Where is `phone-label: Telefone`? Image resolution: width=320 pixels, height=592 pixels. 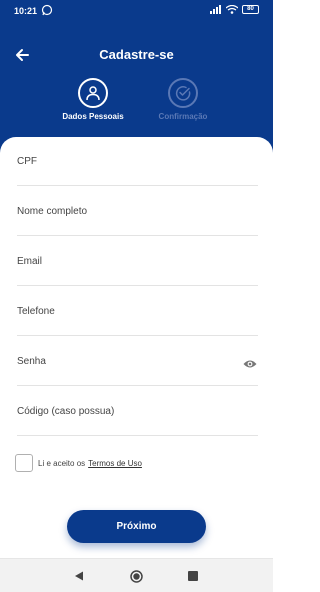 phone-label: Telefone is located at coordinates (36, 311).